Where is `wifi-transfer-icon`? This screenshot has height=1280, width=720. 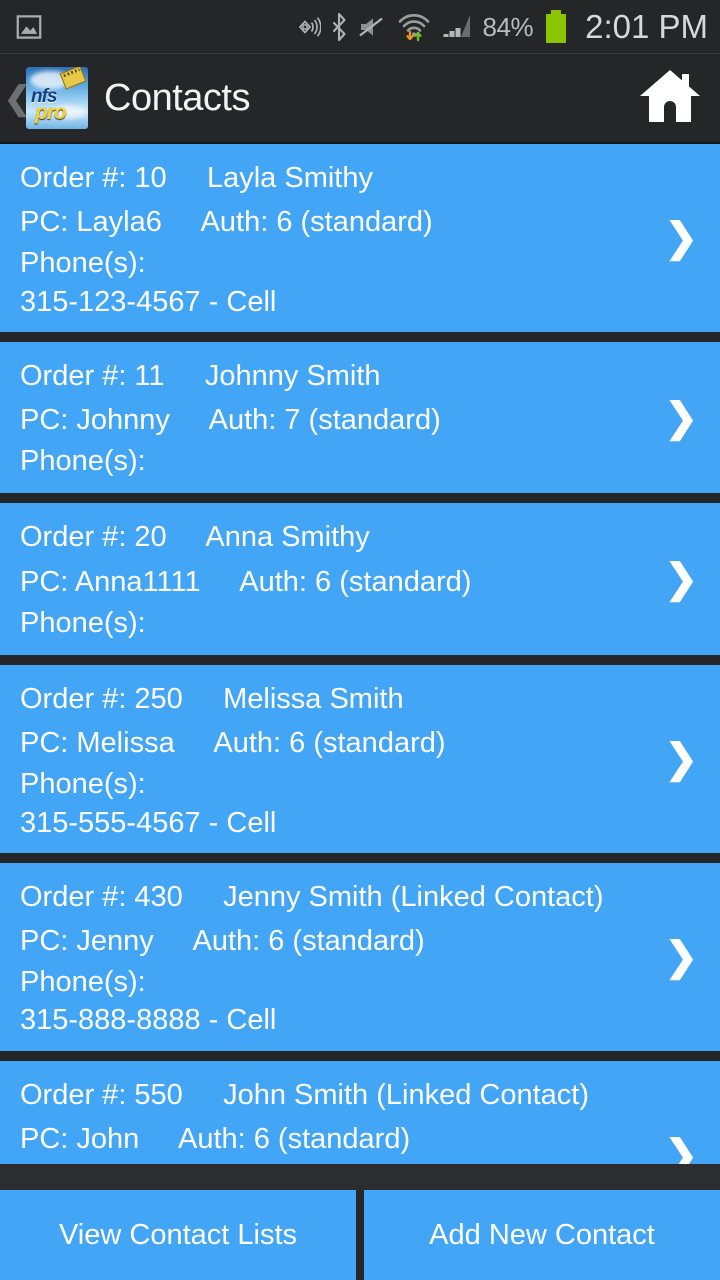 wifi-transfer-icon is located at coordinates (414, 27).